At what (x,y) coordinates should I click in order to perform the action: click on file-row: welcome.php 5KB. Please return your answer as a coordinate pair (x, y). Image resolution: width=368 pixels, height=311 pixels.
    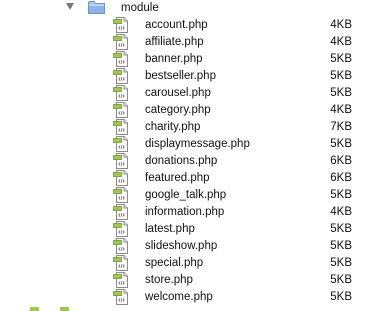
    Looking at the image, I should click on (184, 296).